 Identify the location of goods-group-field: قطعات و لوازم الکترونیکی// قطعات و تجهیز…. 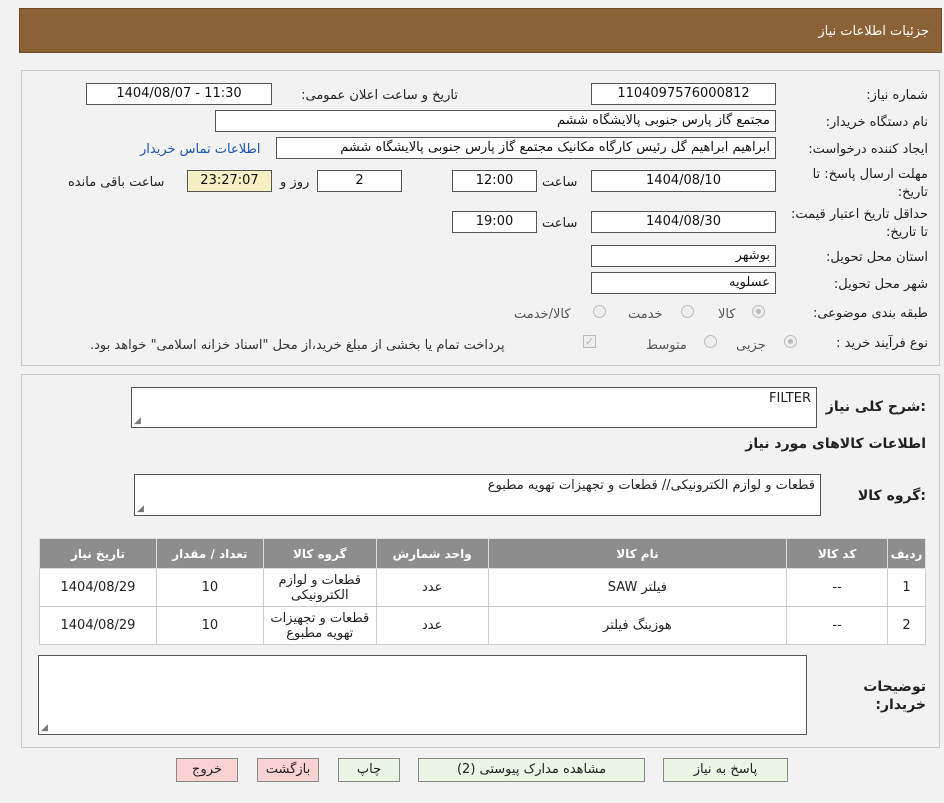
(477, 495).